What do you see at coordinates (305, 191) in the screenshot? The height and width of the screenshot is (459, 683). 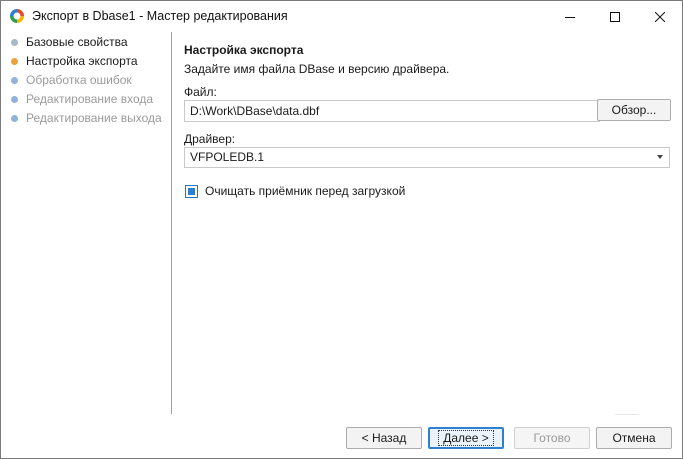 I see `clear-target-label: Очищать приёмник перед загрузкой` at bounding box center [305, 191].